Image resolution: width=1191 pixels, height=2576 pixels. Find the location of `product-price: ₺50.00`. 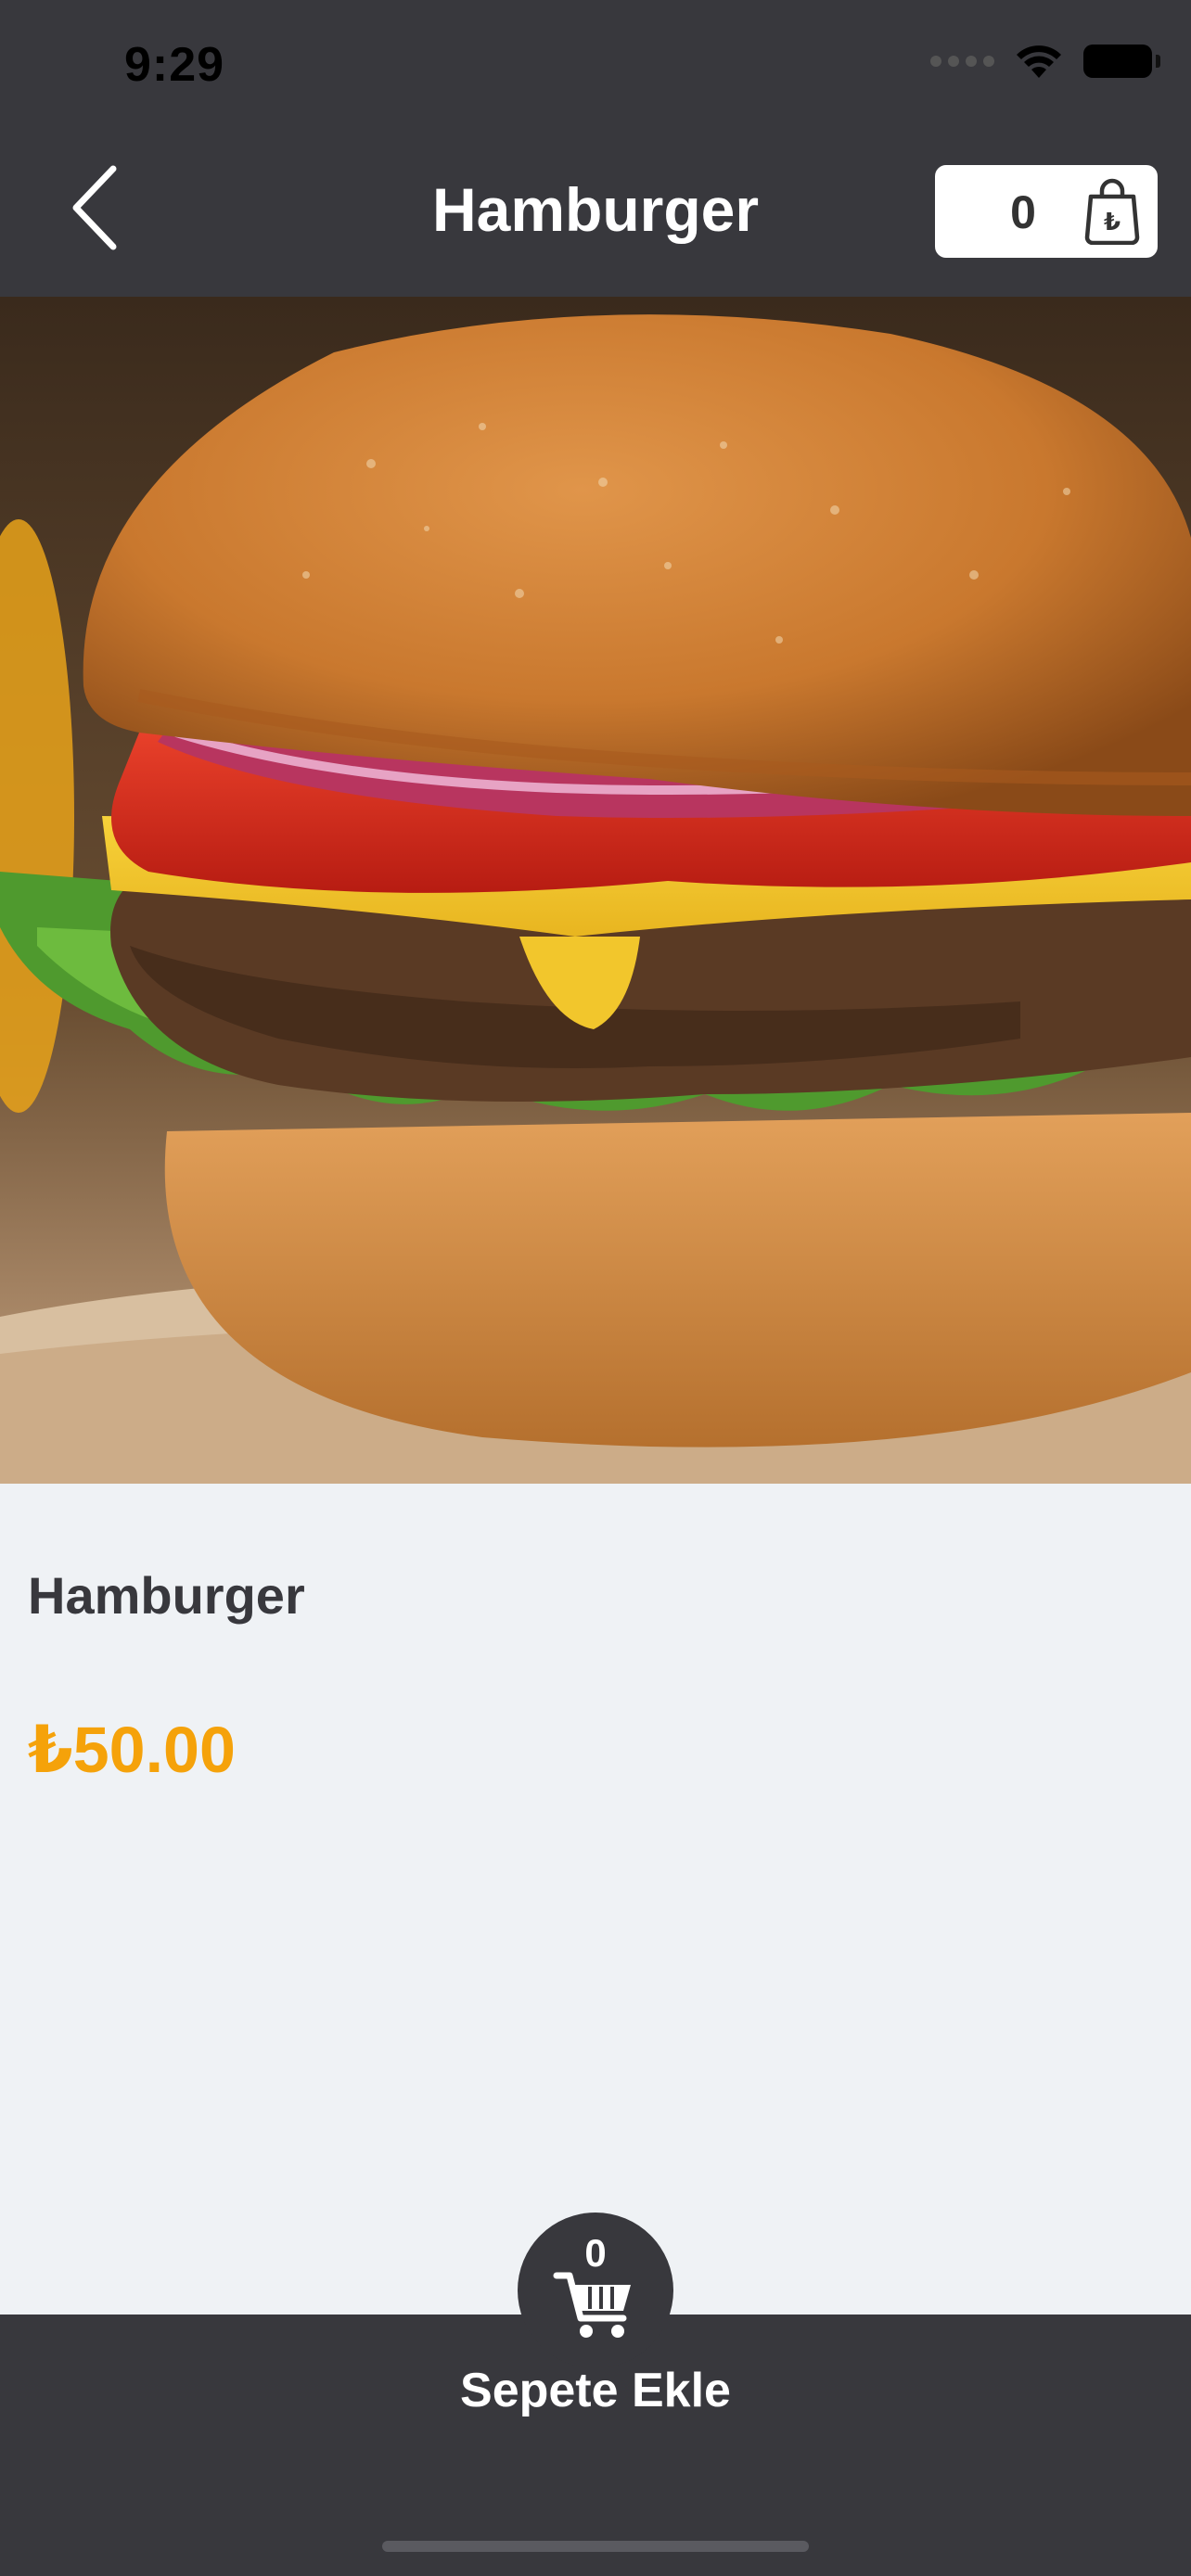

product-price: ₺50.00 is located at coordinates (132, 1750).